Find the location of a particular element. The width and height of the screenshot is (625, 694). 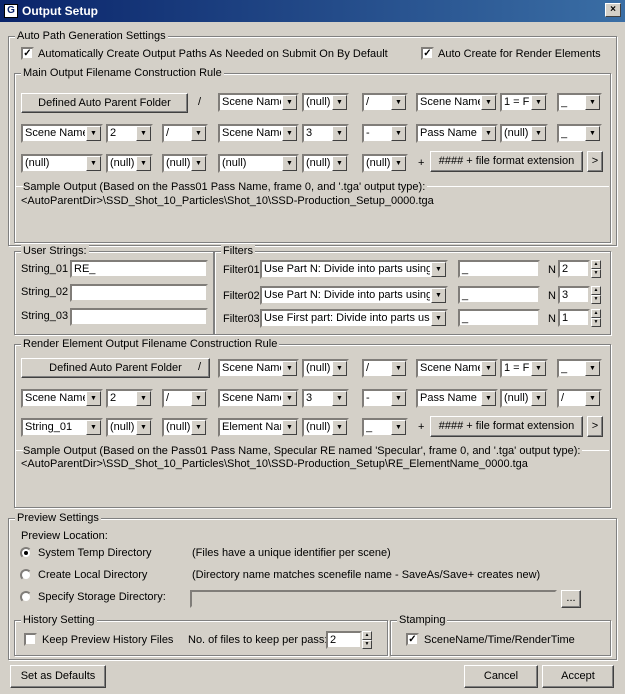

string02-input is located at coordinates (139, 293).